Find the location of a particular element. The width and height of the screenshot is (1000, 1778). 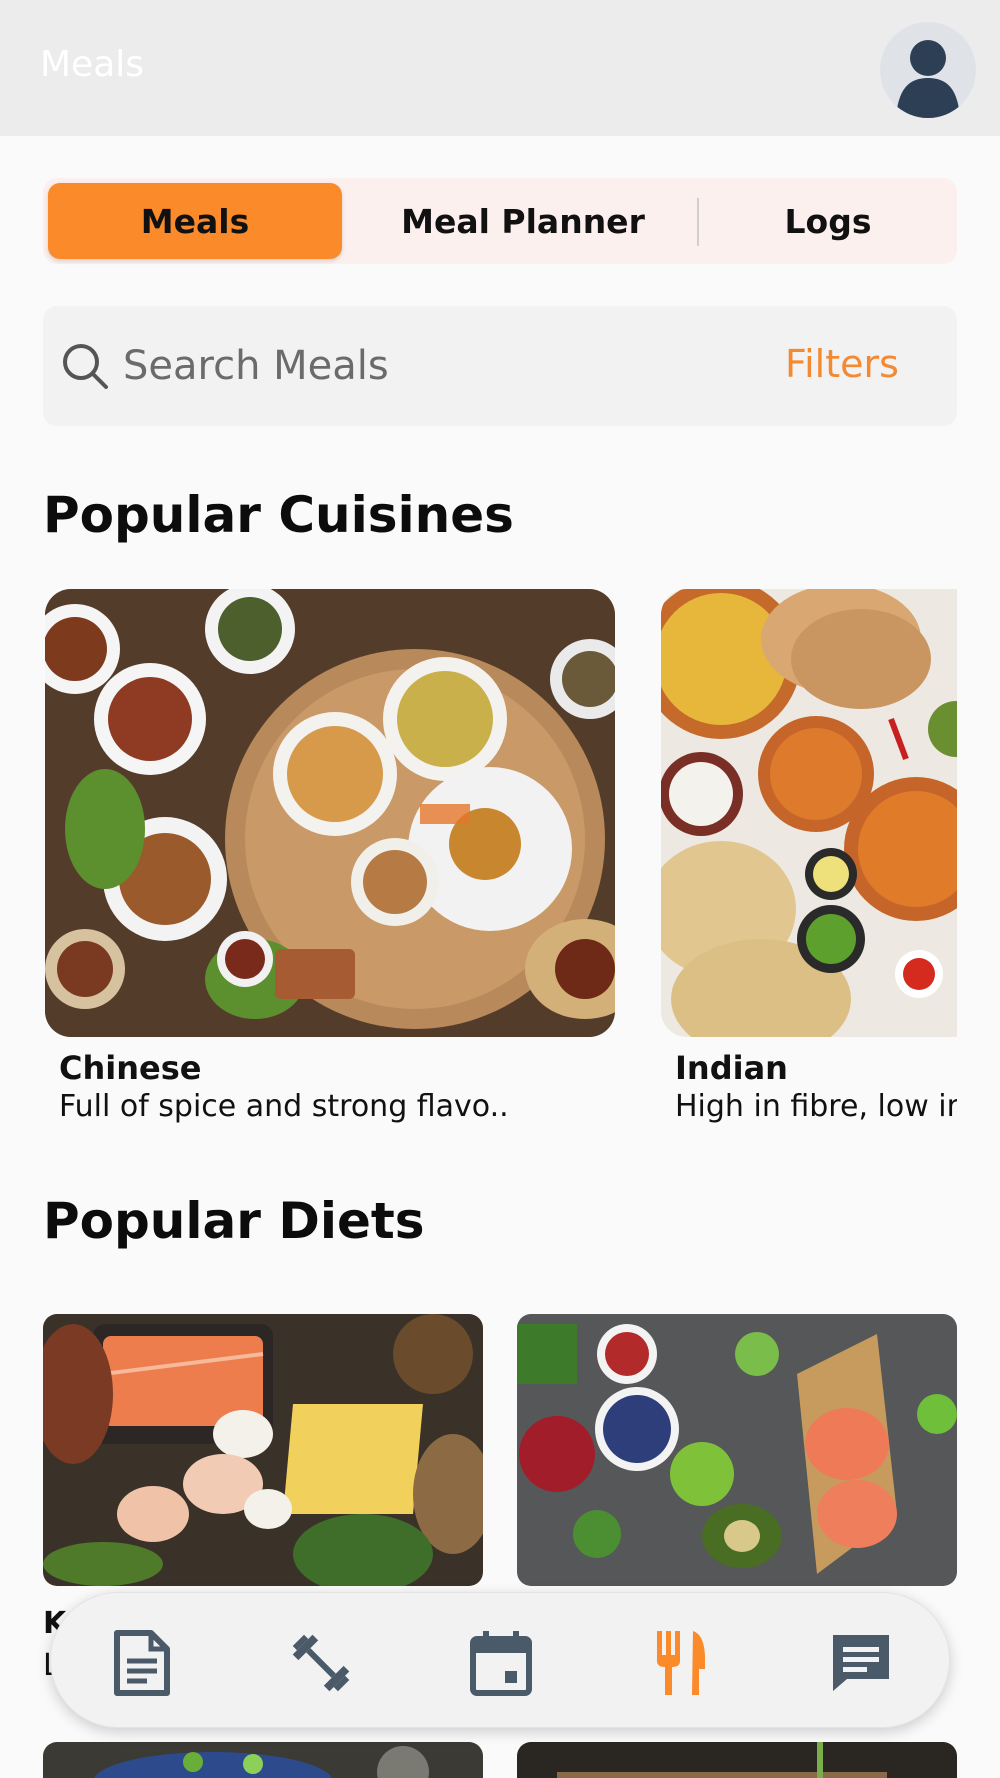

cuisine-card-indian: Indian High in fibre, low in fat is located at coordinates (809, 856).